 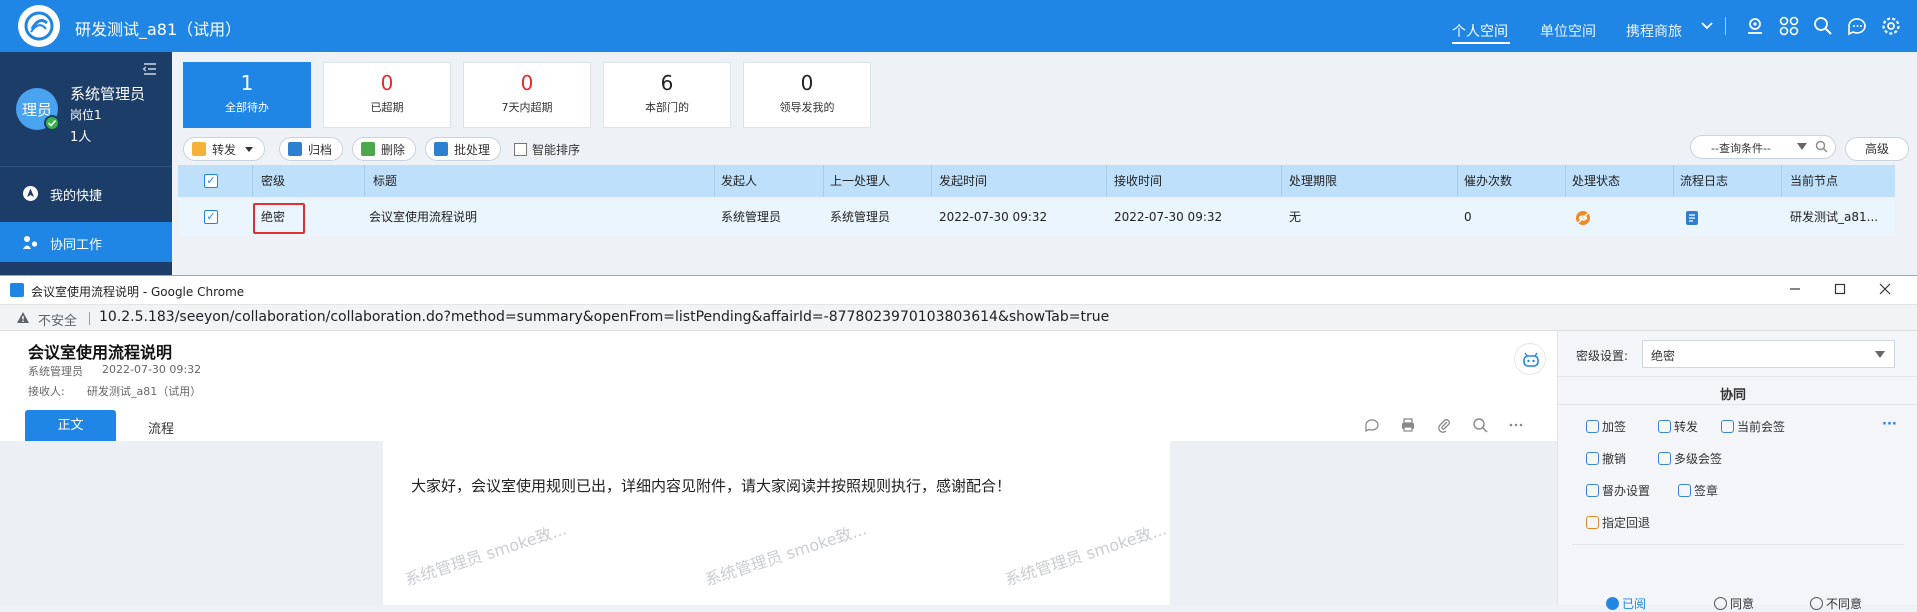 What do you see at coordinates (1690, 458) in the screenshot?
I see `multilevel-countersign-button: 多级会签` at bounding box center [1690, 458].